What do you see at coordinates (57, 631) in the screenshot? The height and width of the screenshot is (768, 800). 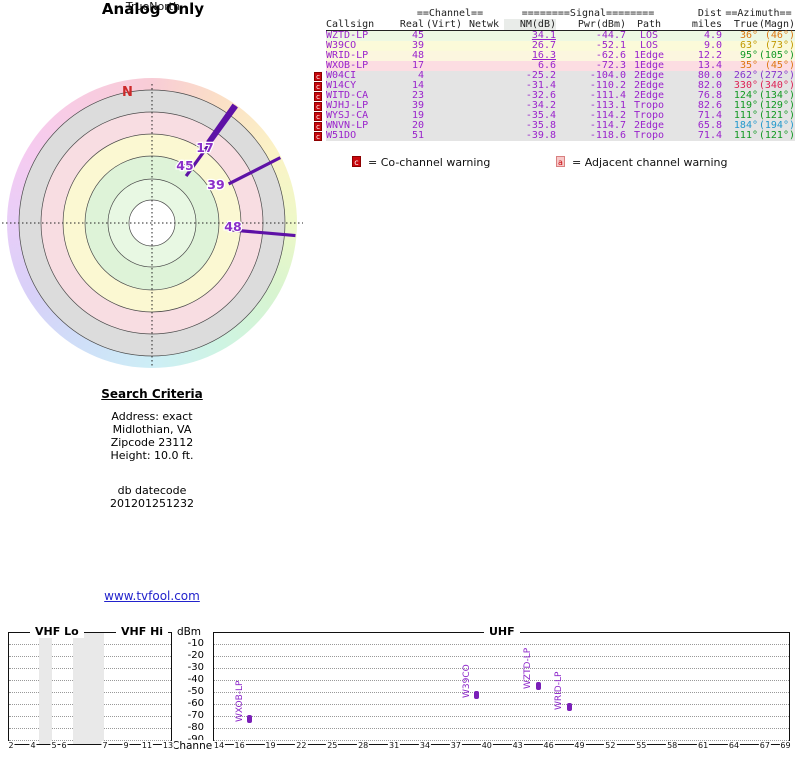 I see `vhf-lo-title: VHF Lo` at bounding box center [57, 631].